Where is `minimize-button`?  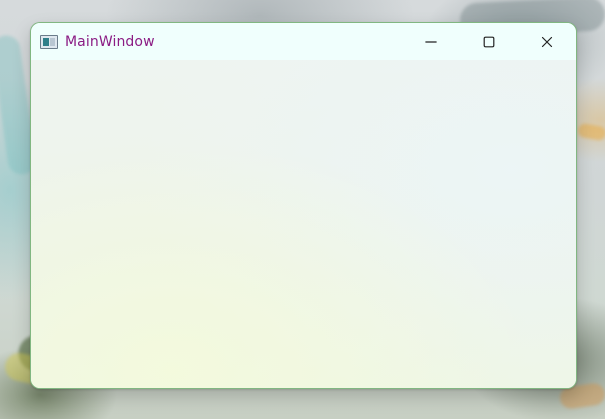
minimize-button is located at coordinates (431, 41).